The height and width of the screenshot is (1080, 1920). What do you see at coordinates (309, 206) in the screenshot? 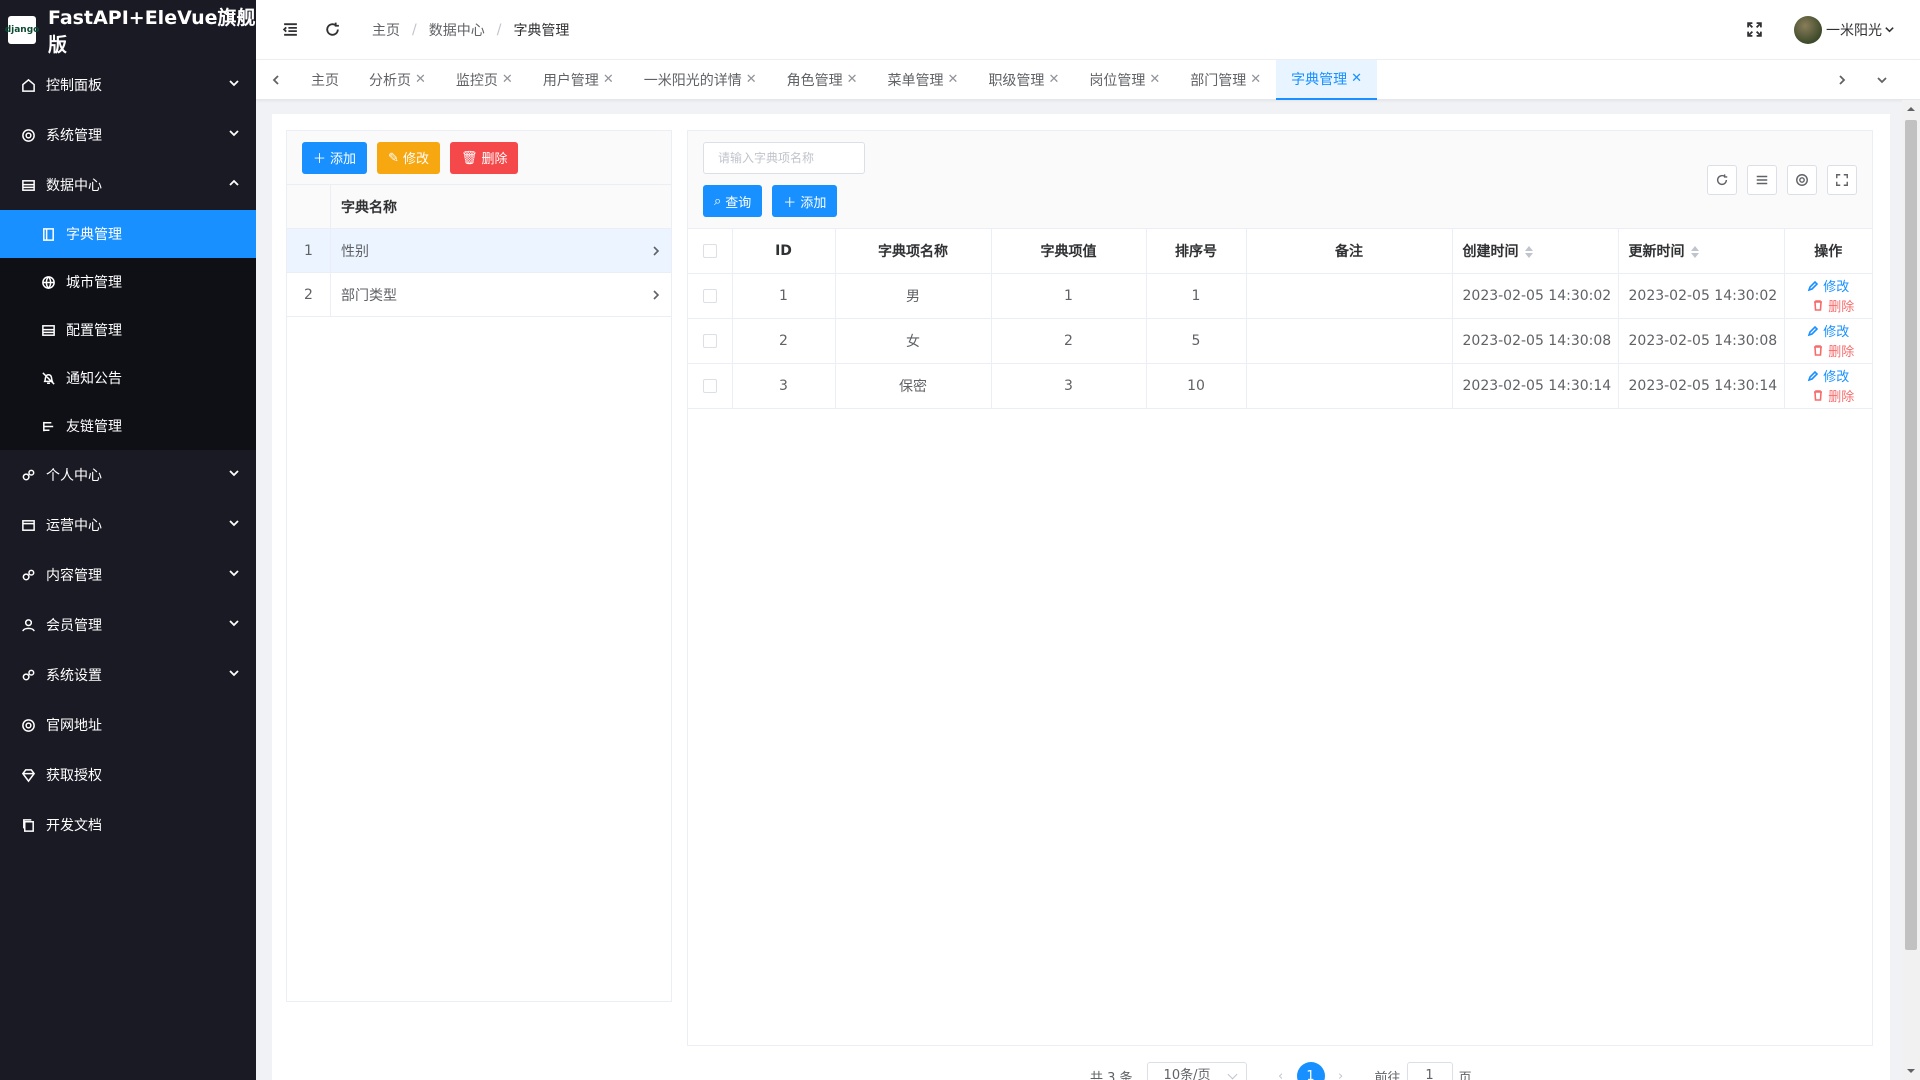
I see `index-column-header` at bounding box center [309, 206].